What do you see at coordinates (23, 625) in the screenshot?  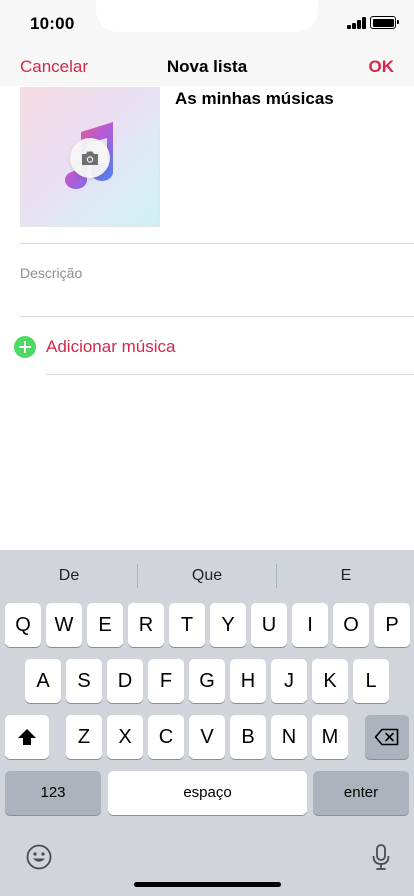 I see `key-q: Q` at bounding box center [23, 625].